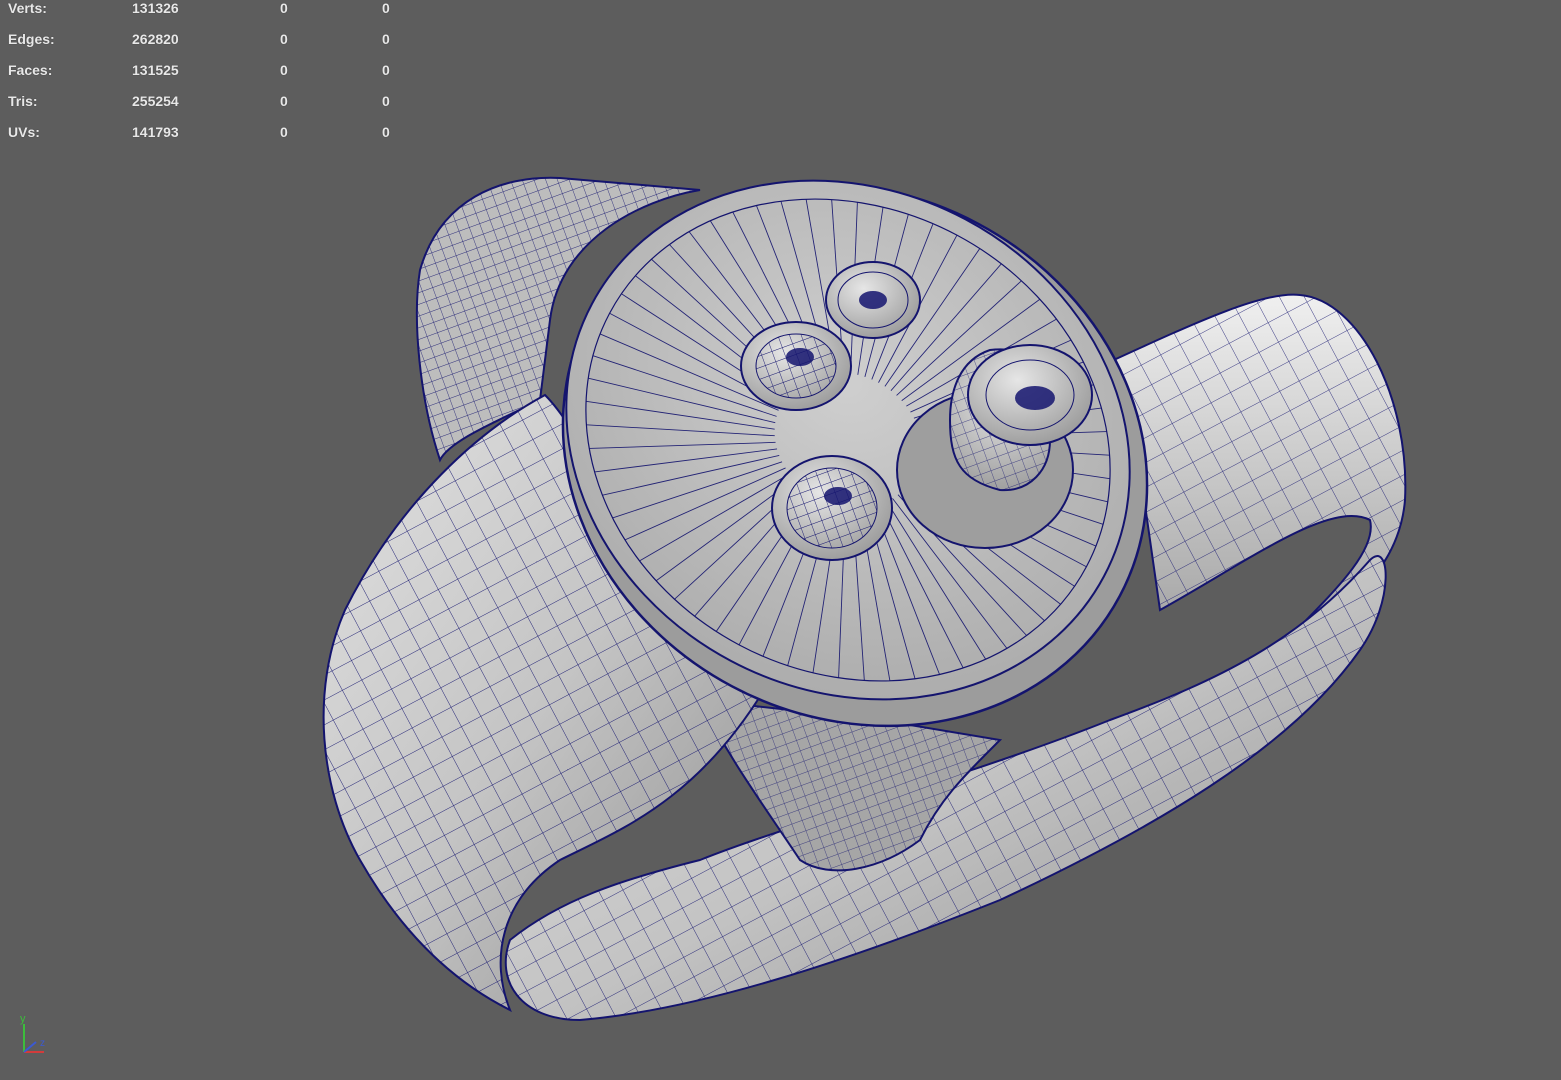 This screenshot has height=1080, width=1561. I want to click on button-bottom, so click(832, 508).